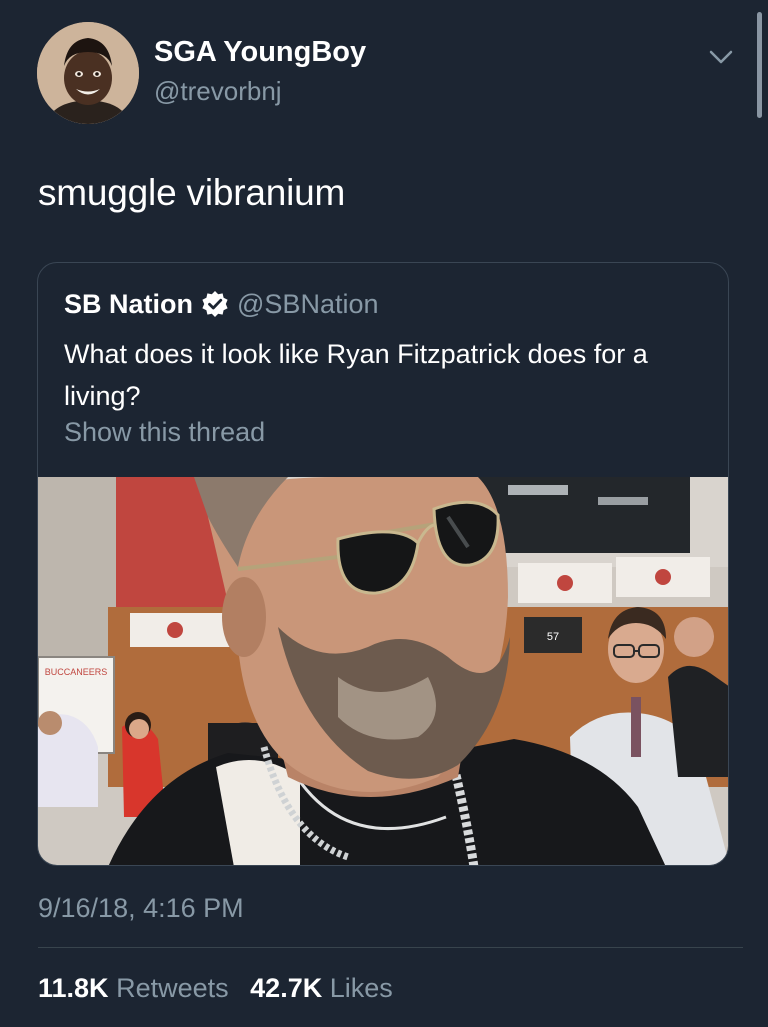 The width and height of the screenshot is (768, 1027). Describe the element at coordinates (260, 52) in the screenshot. I see `author-display-name: SGA YoungBoy` at that location.